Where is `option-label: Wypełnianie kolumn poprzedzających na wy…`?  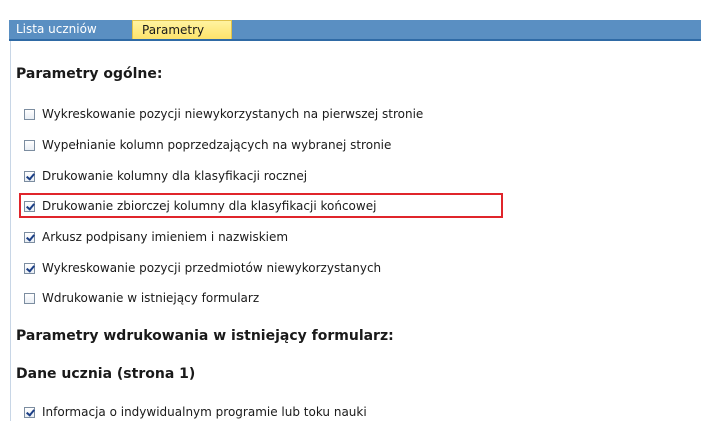
option-label: Wypełnianie kolumn poprzedzających na wy… is located at coordinates (217, 145).